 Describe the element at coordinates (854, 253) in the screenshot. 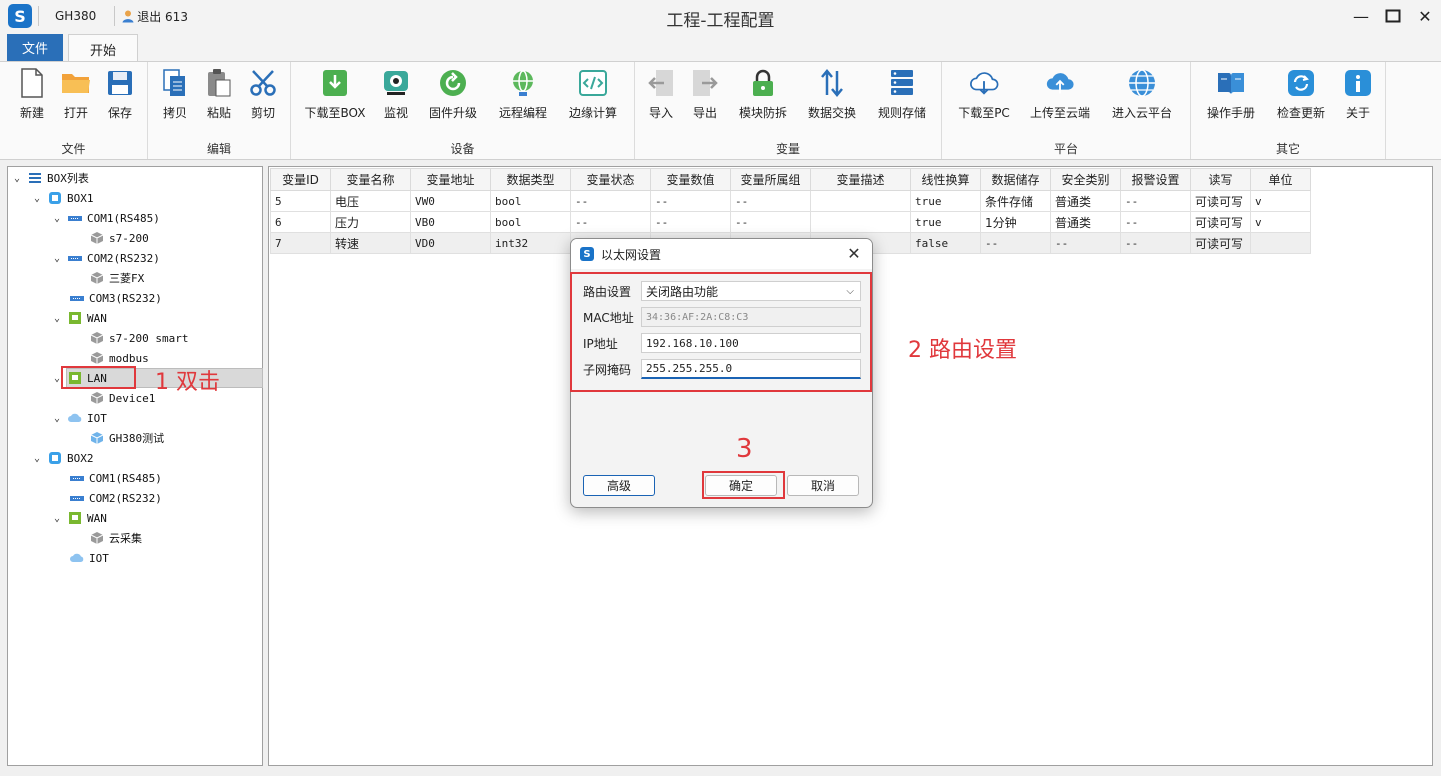

I see `dialog-close-button: ✕` at that location.